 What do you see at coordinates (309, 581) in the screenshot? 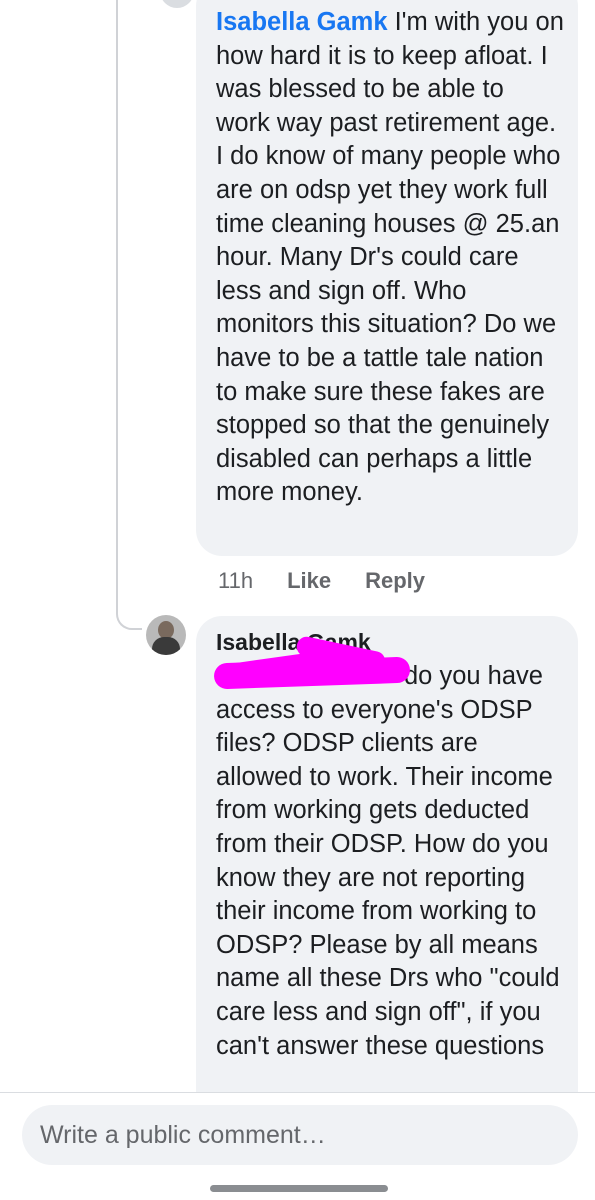
I see `like-button: Like` at bounding box center [309, 581].